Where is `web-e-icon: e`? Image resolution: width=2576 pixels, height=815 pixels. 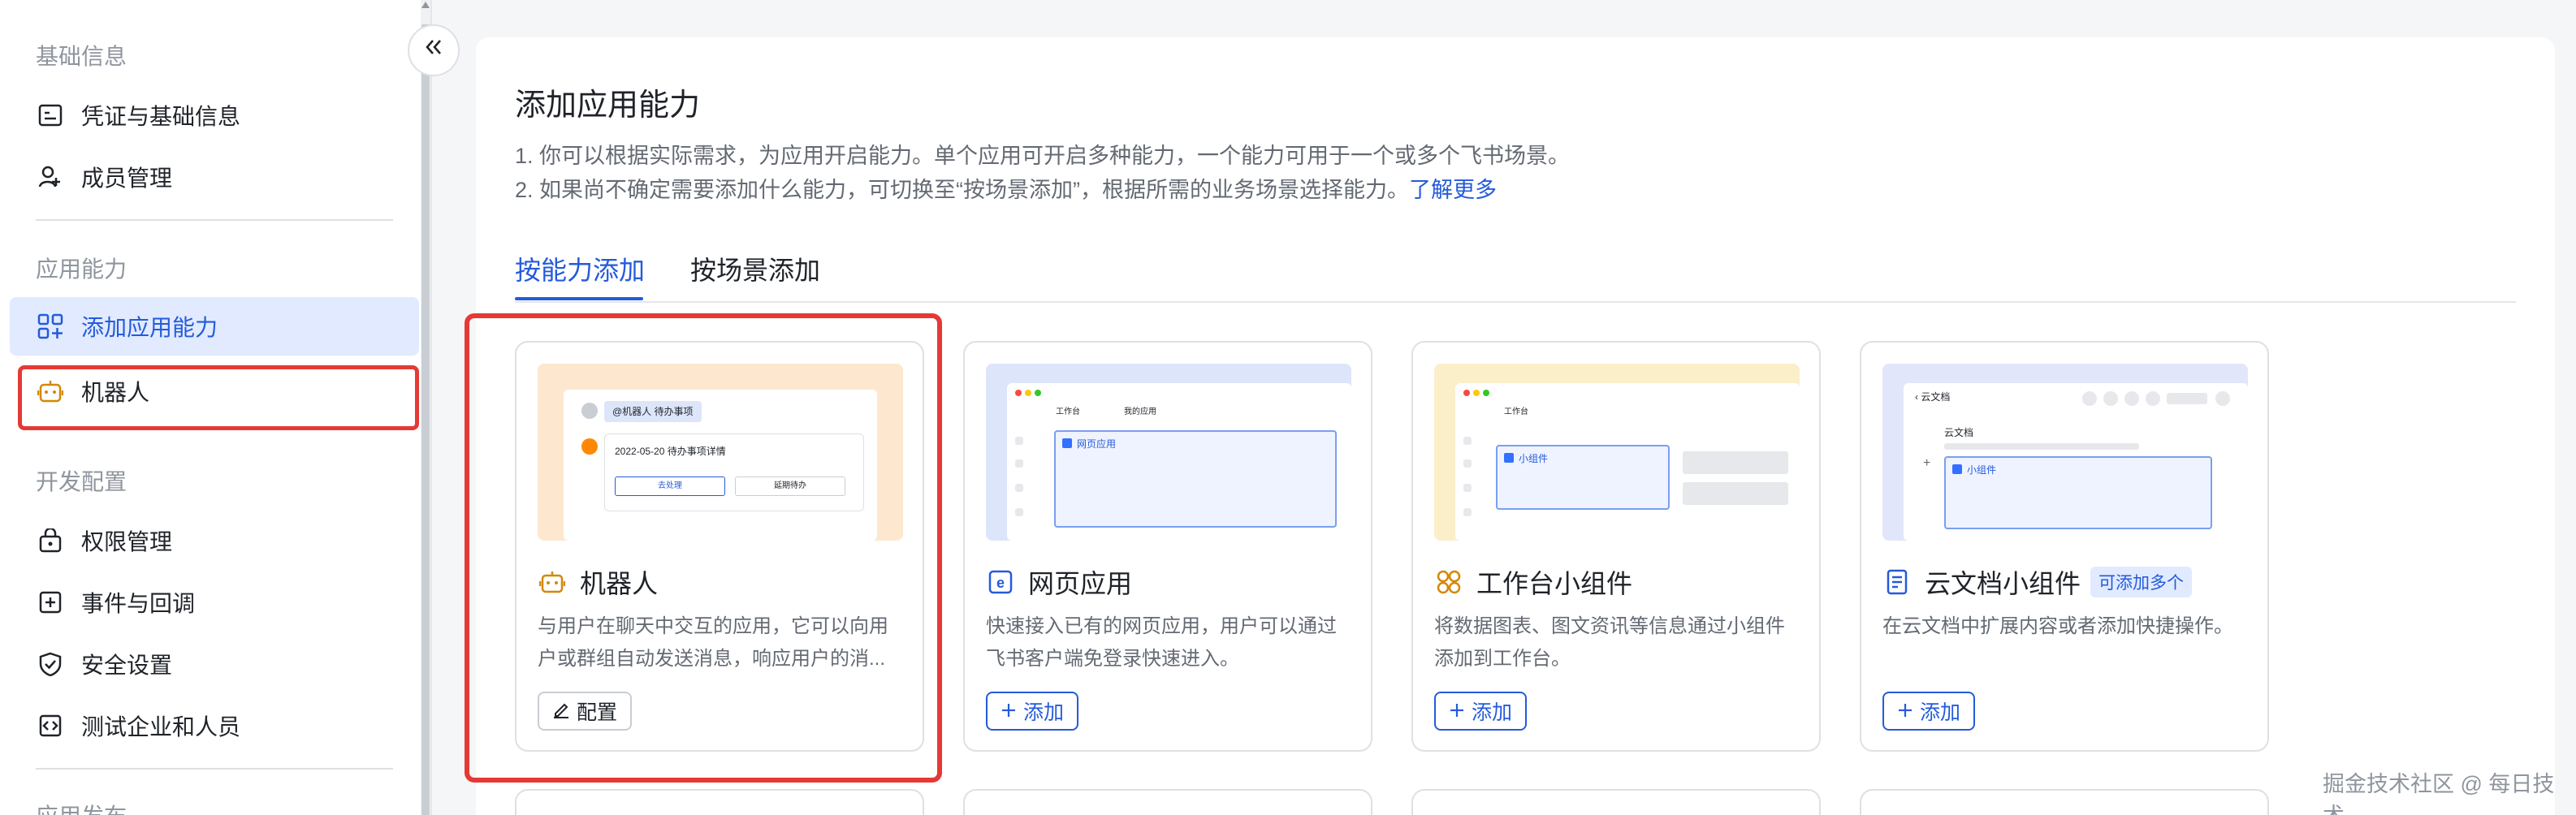 web-e-icon: e is located at coordinates (1001, 582).